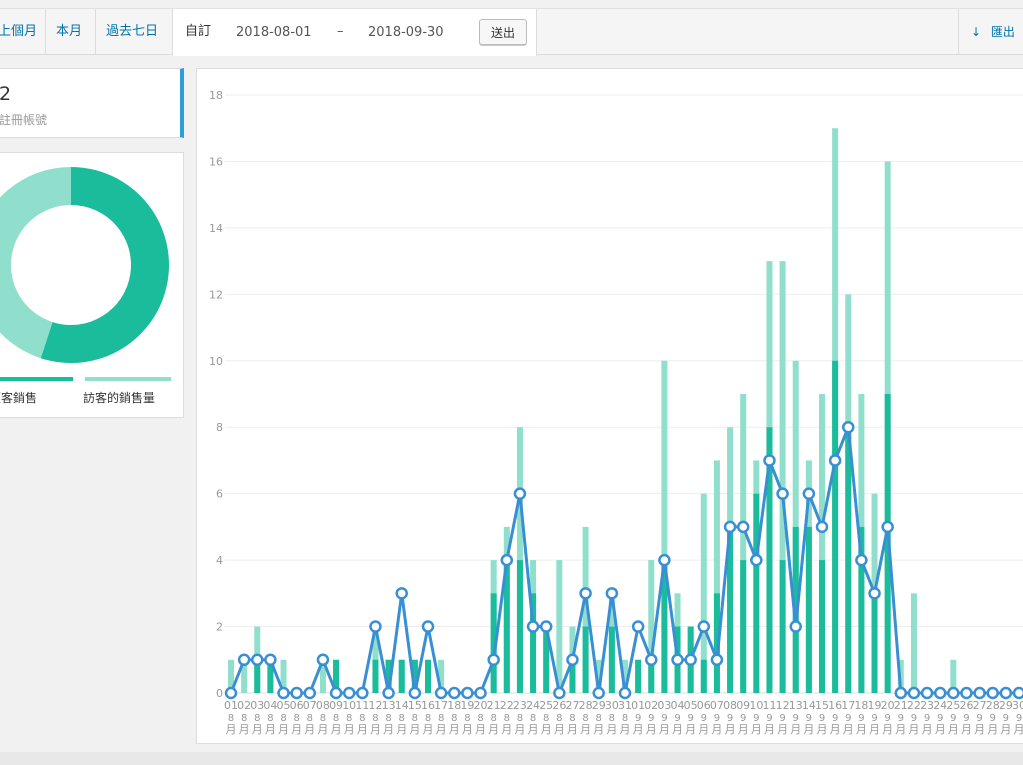 The width and height of the screenshot is (1023, 765). What do you see at coordinates (717, 705) in the screenshot?
I see `x-tick-day: 07` at bounding box center [717, 705].